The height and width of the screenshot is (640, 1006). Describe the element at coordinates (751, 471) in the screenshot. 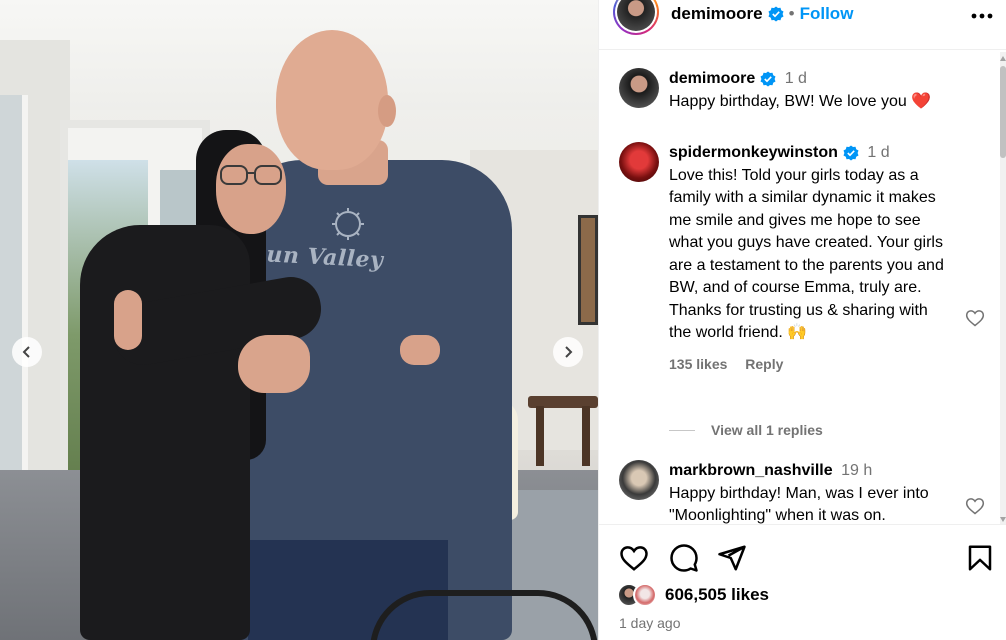

I see `comment-username: markbrown_nashville` at that location.